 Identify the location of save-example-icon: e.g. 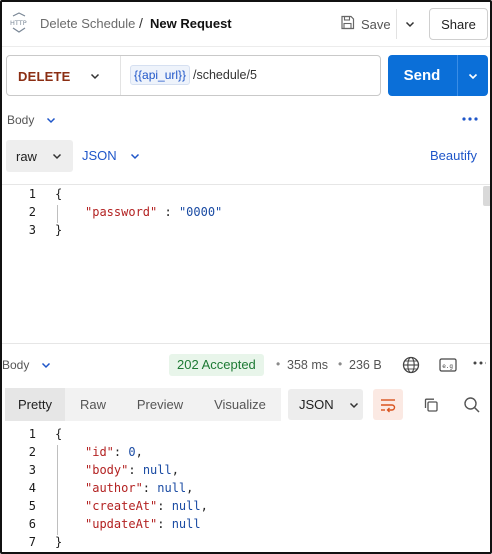
(448, 365).